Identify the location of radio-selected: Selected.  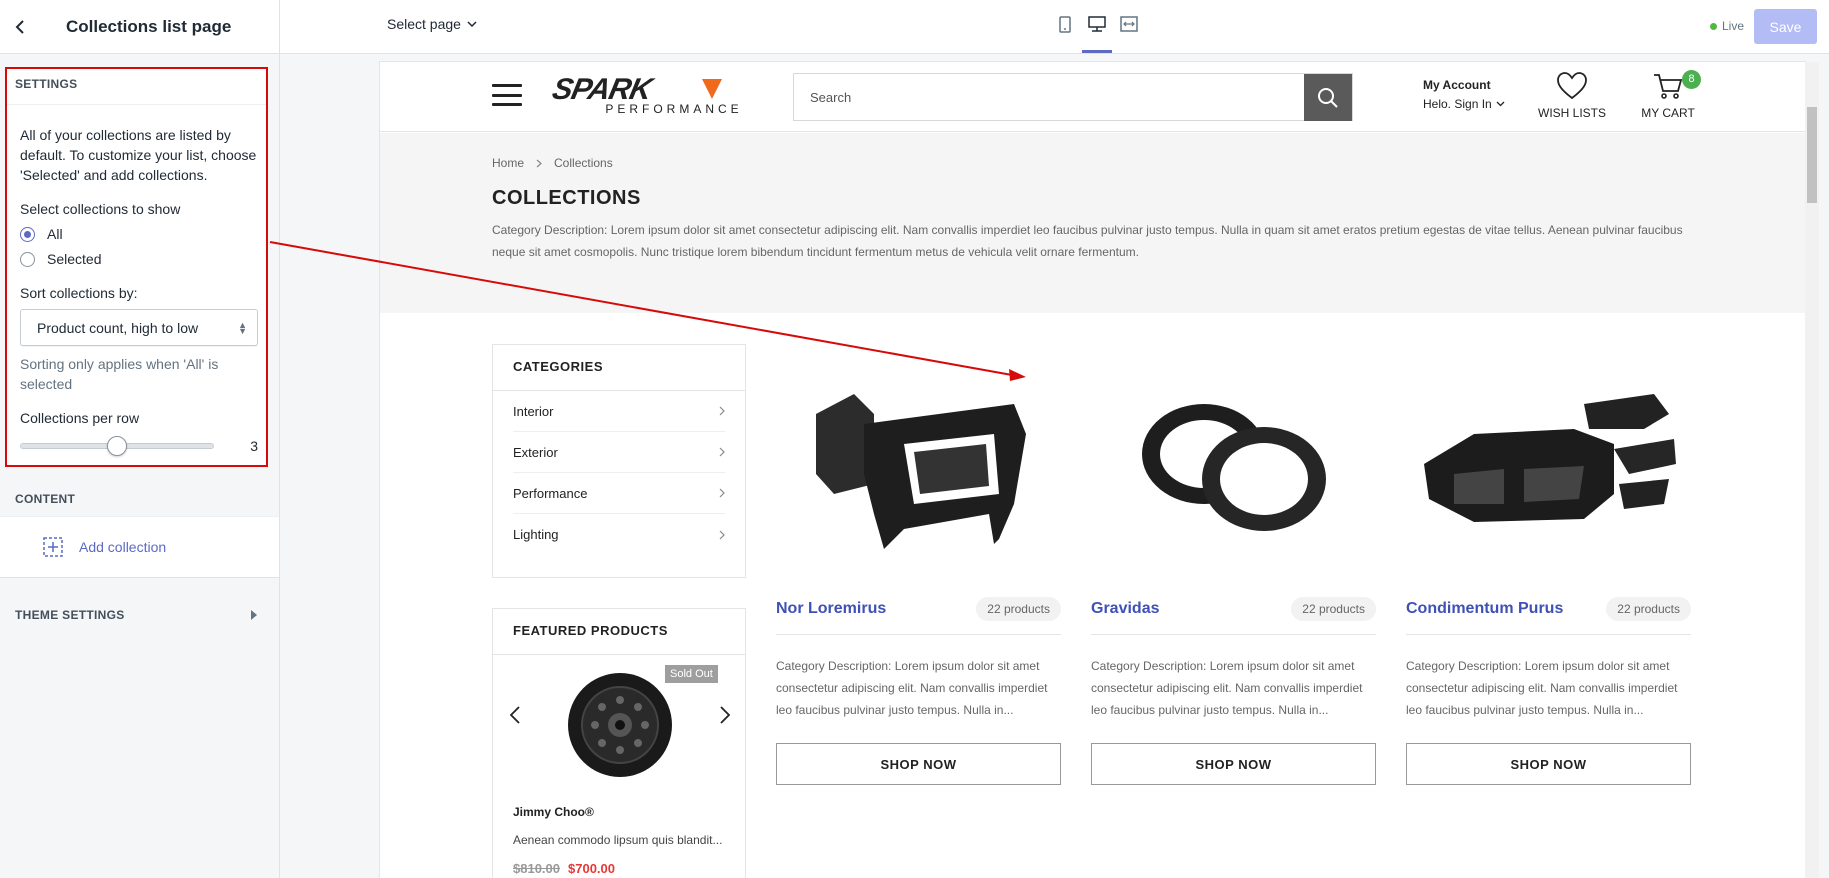
(139, 259).